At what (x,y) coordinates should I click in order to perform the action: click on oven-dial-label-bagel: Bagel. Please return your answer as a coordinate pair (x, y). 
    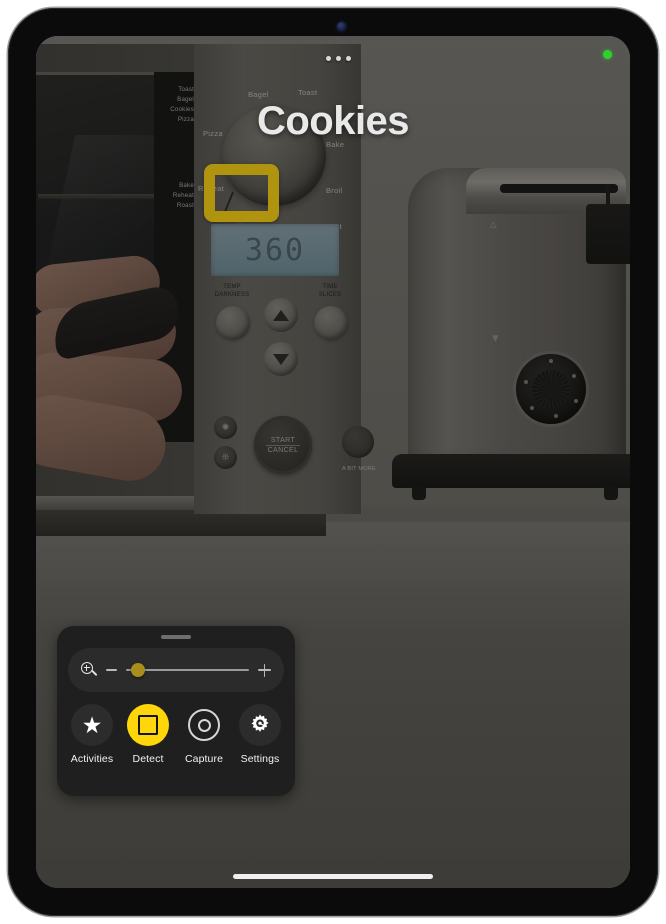
    Looking at the image, I should click on (258, 94).